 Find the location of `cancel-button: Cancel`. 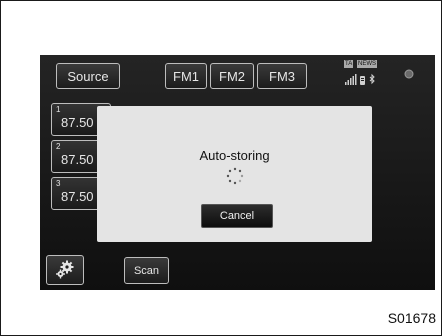

cancel-button: Cancel is located at coordinates (237, 216).